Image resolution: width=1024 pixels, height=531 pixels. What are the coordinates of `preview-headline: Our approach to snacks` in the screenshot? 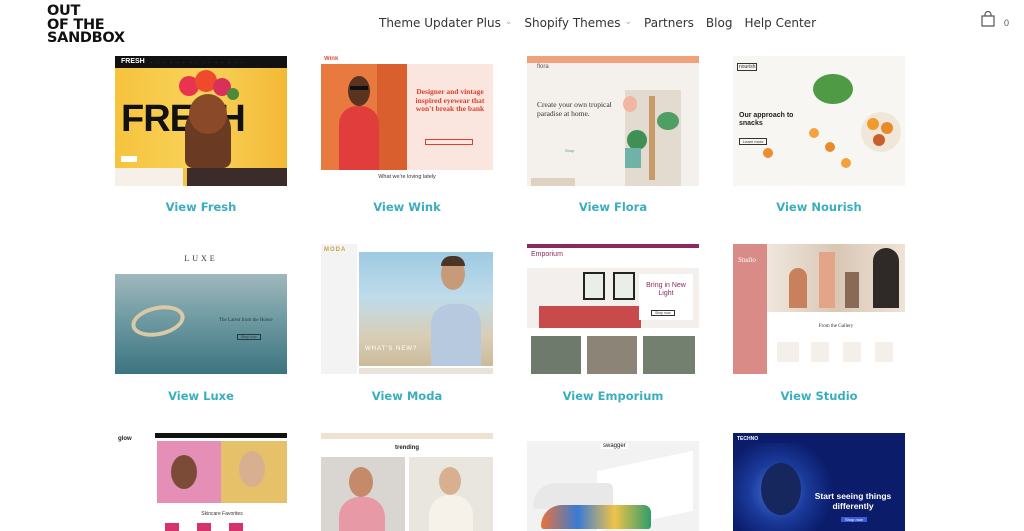 It's located at (766, 119).